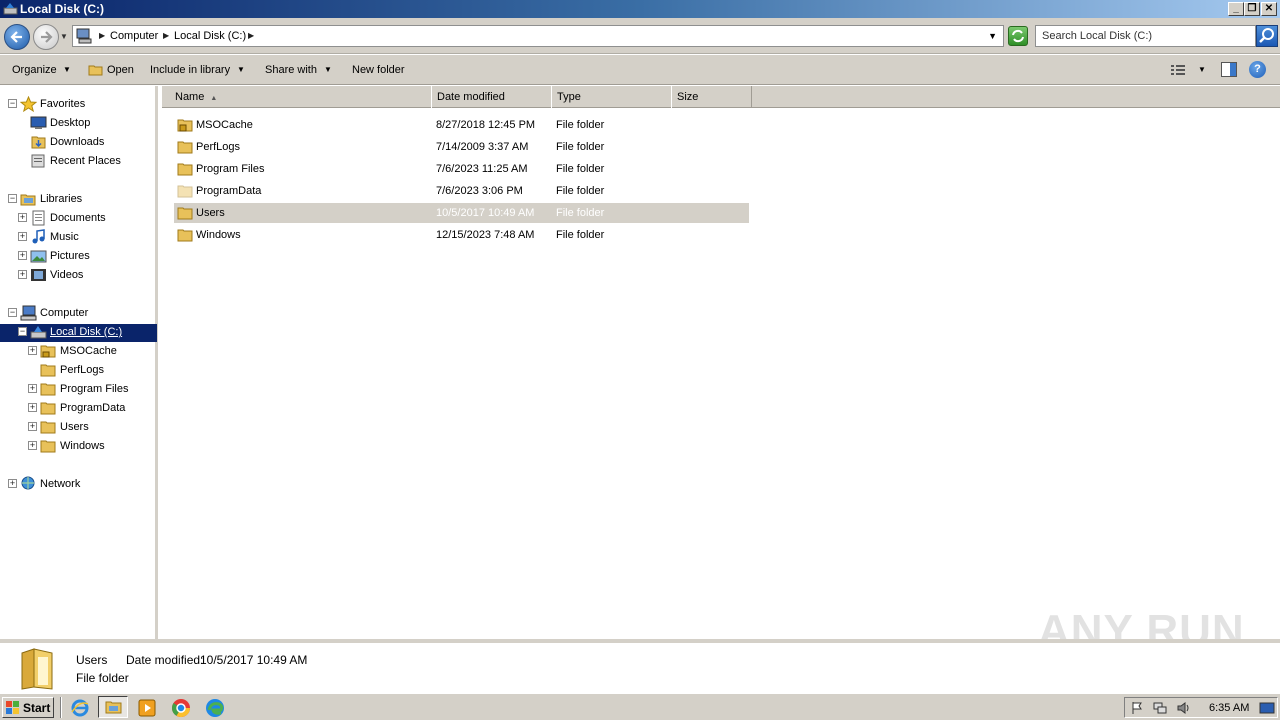  Describe the element at coordinates (378, 70) in the screenshot. I see `new-folder-button: New folder` at that location.